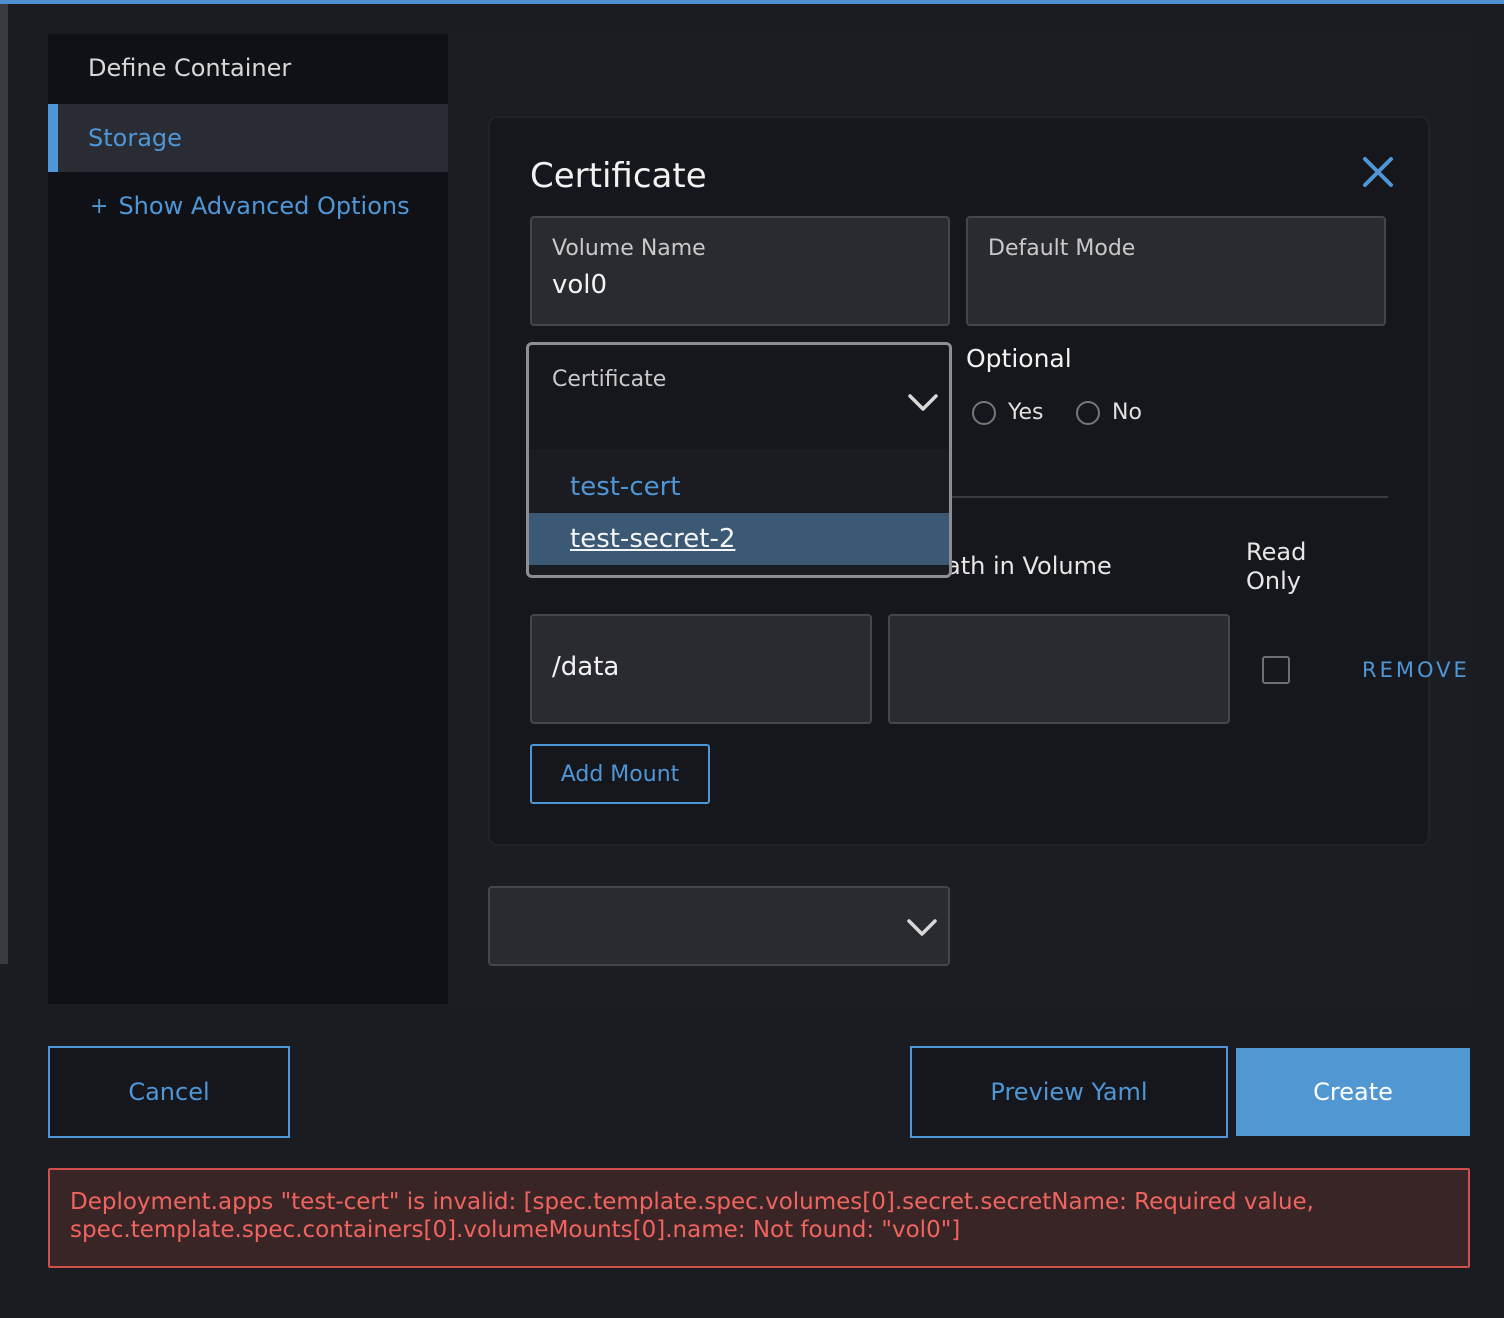  What do you see at coordinates (740, 271) in the screenshot?
I see `volume-name-field: Volume Name vol0` at bounding box center [740, 271].